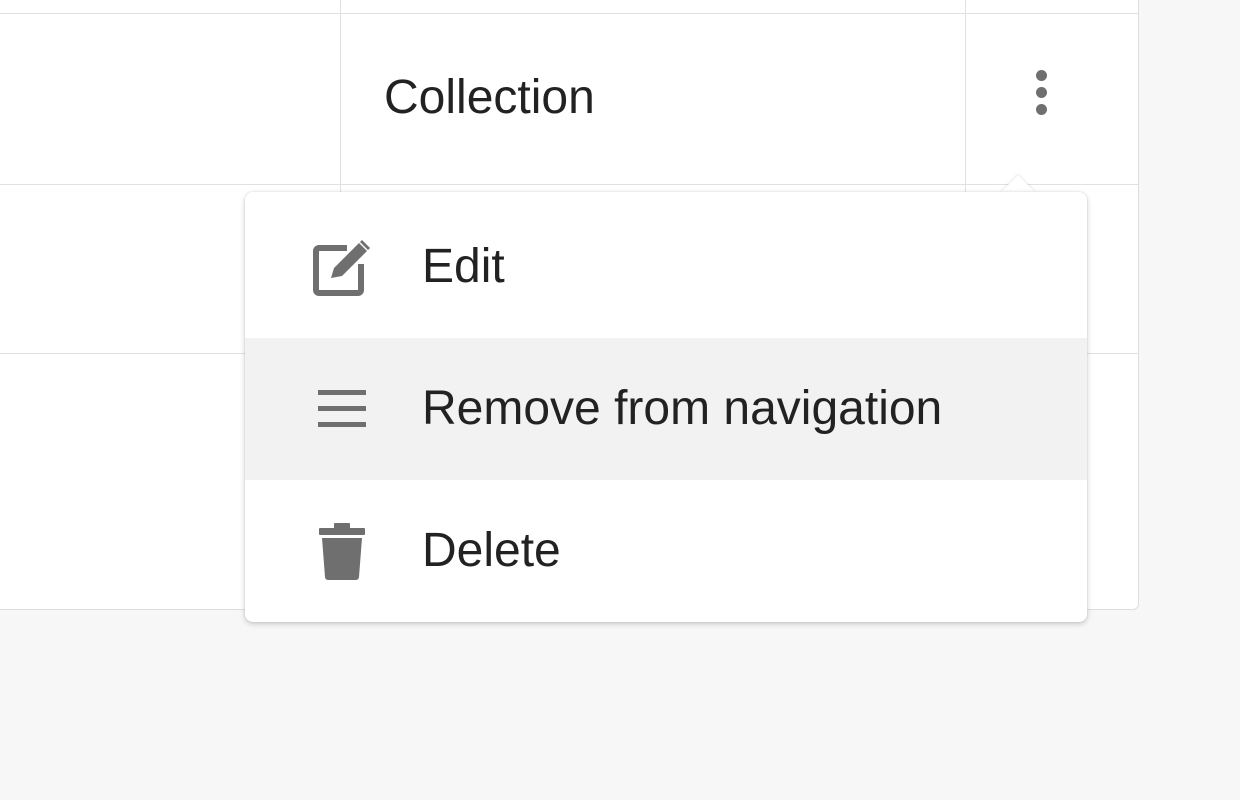 This screenshot has width=1240, height=800. What do you see at coordinates (489, 97) in the screenshot?
I see `table-cell-type: Collection` at bounding box center [489, 97].